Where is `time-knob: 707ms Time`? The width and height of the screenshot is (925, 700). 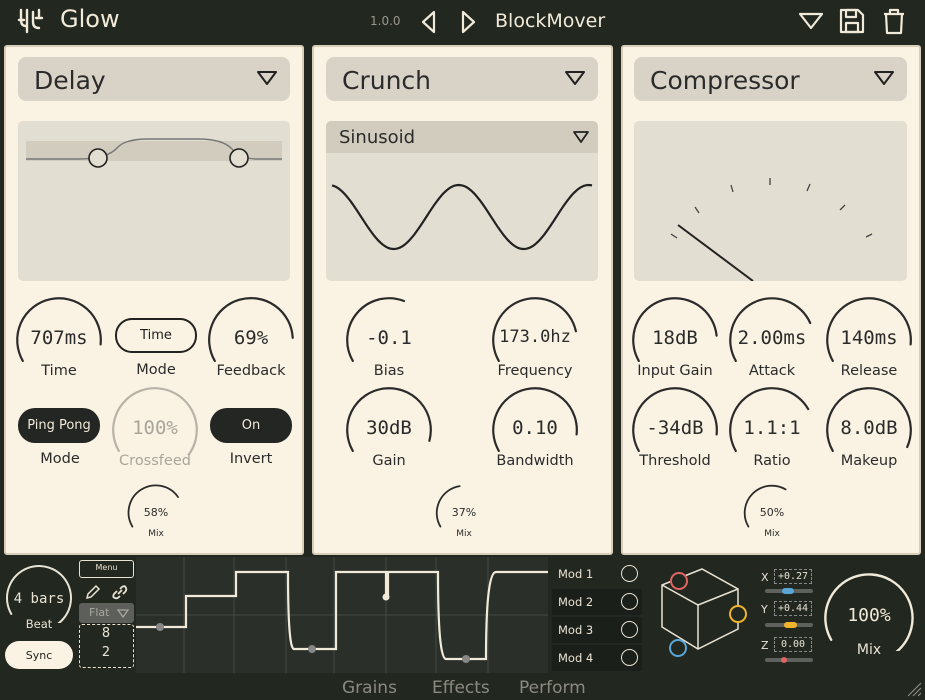
time-knob: 707ms Time is located at coordinates (59, 345).